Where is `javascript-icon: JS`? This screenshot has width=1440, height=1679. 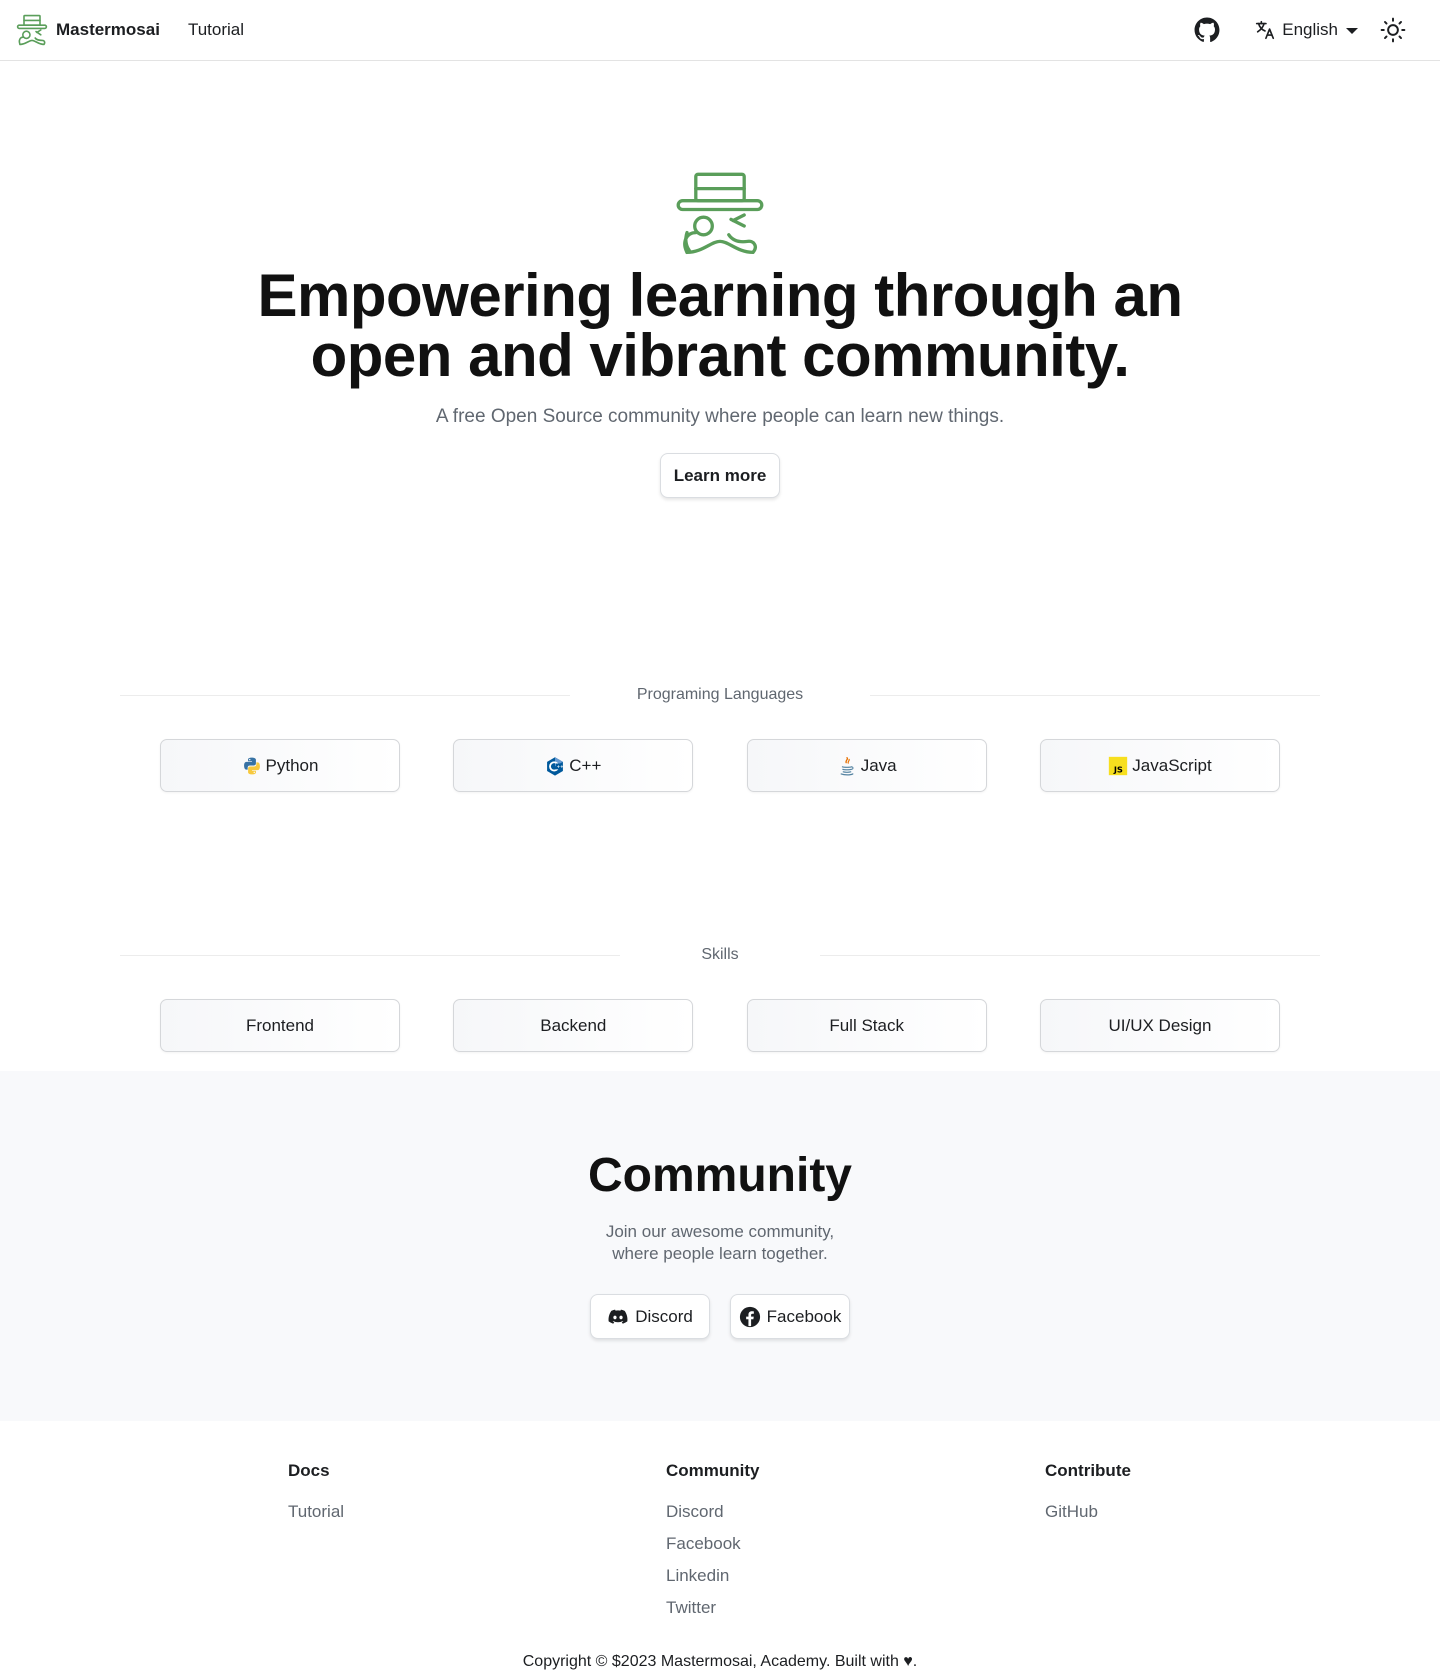 javascript-icon: JS is located at coordinates (1118, 766).